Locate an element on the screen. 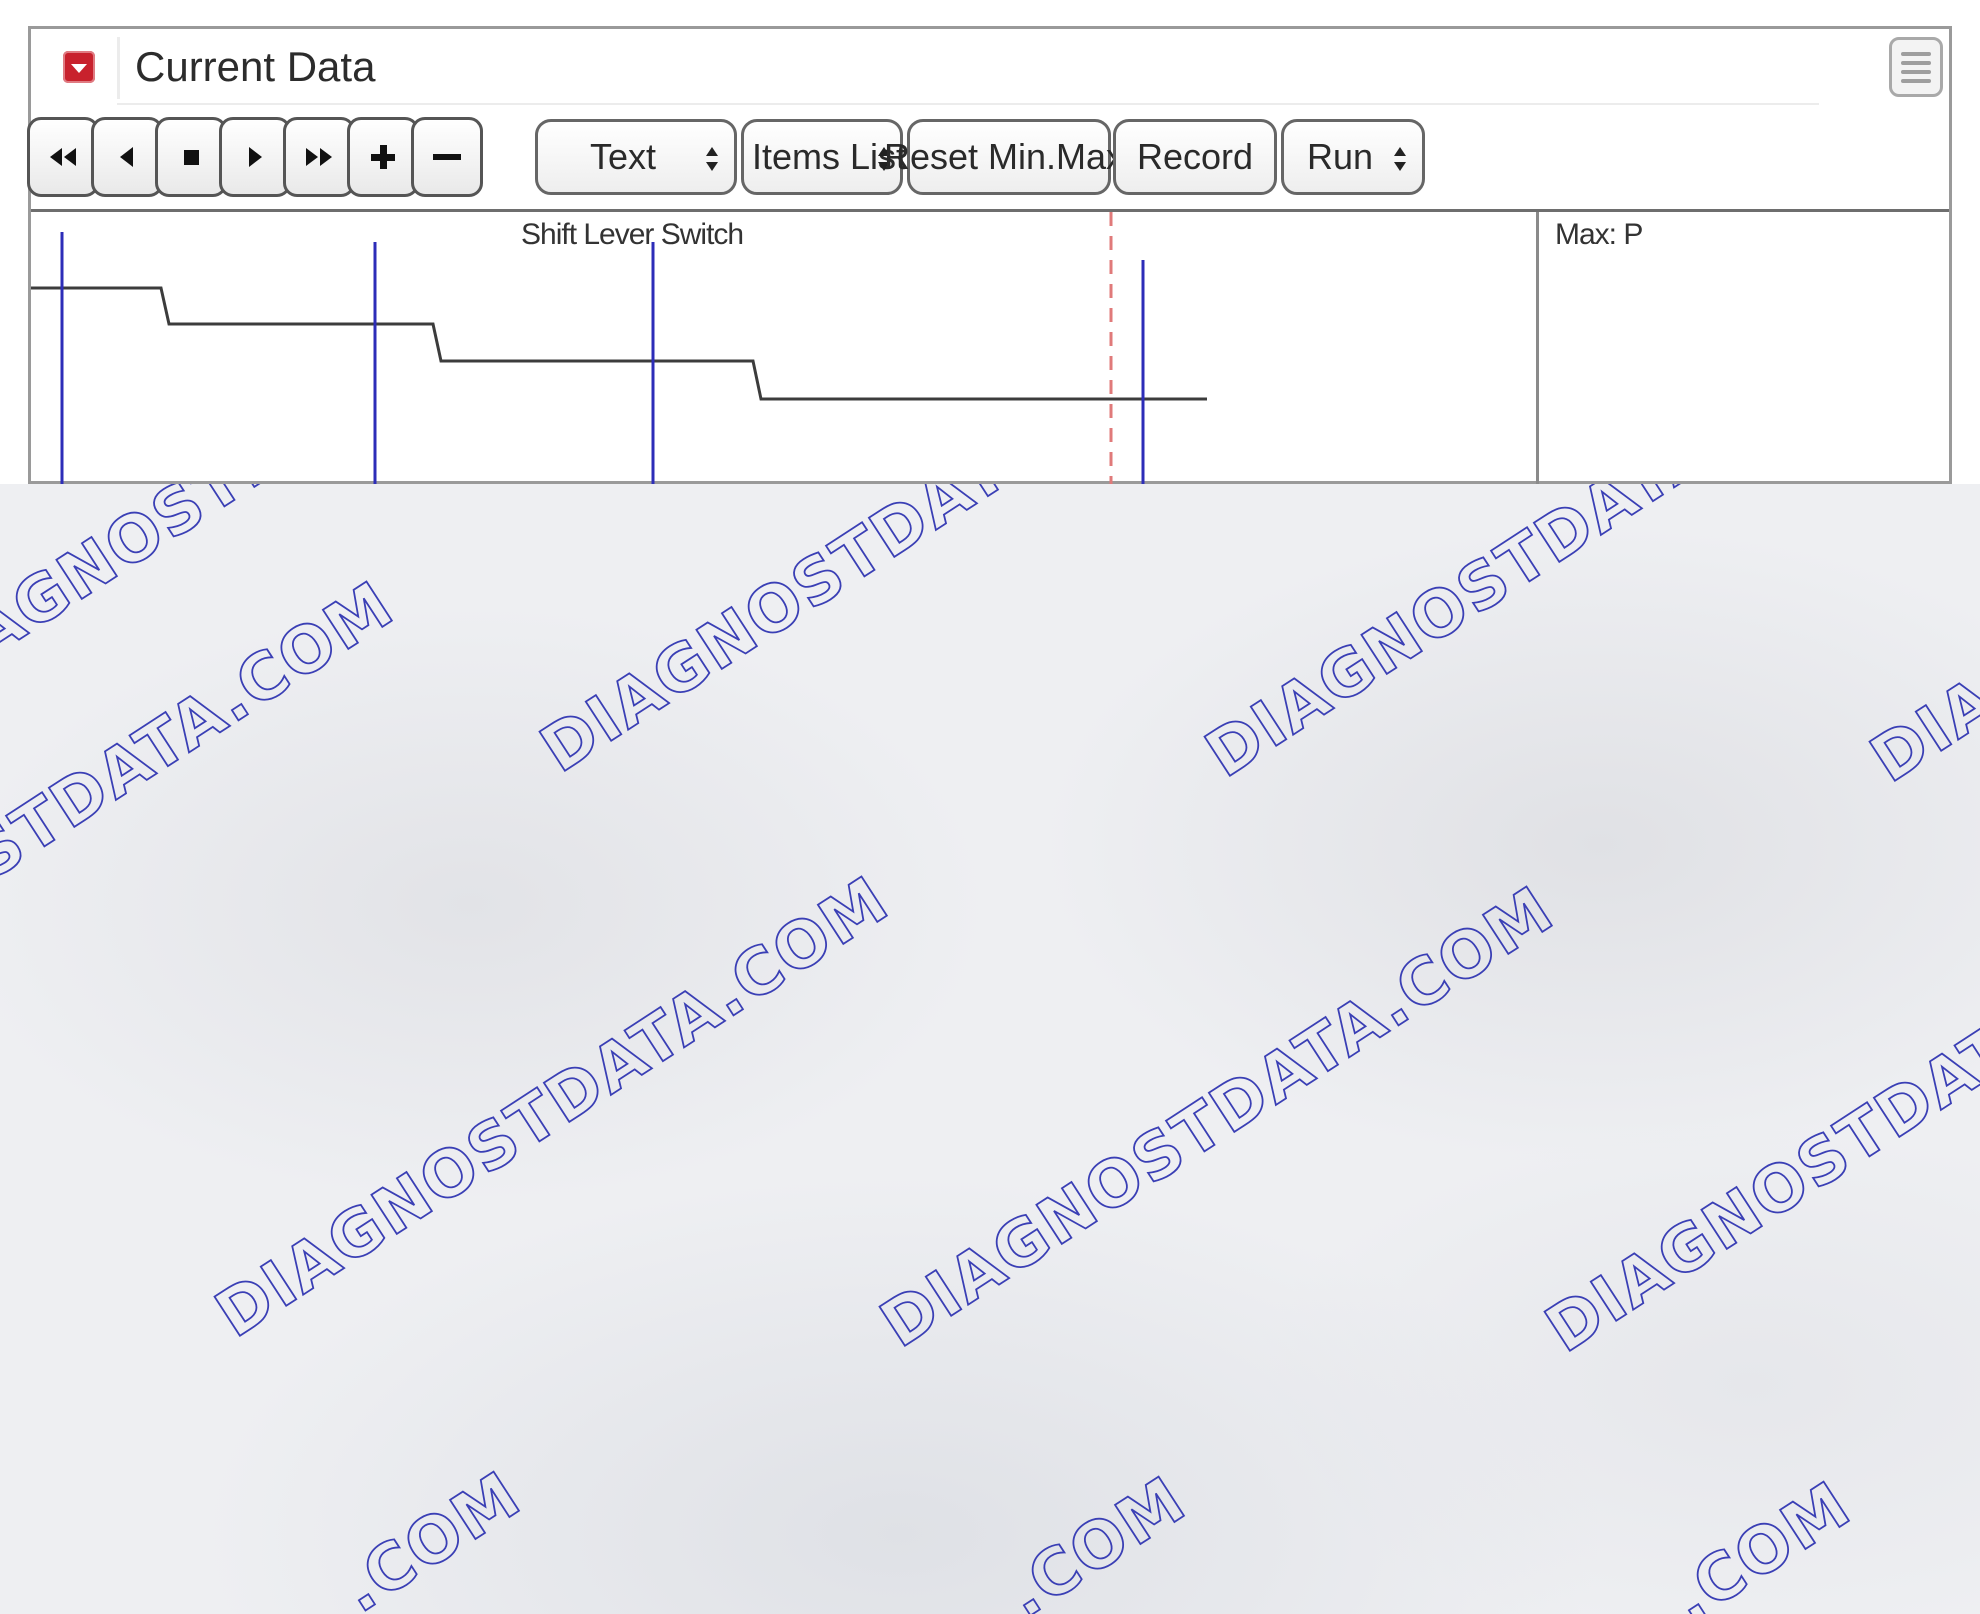 The width and height of the screenshot is (1980, 1614). fast-forward-icon is located at coordinates (319, 157).